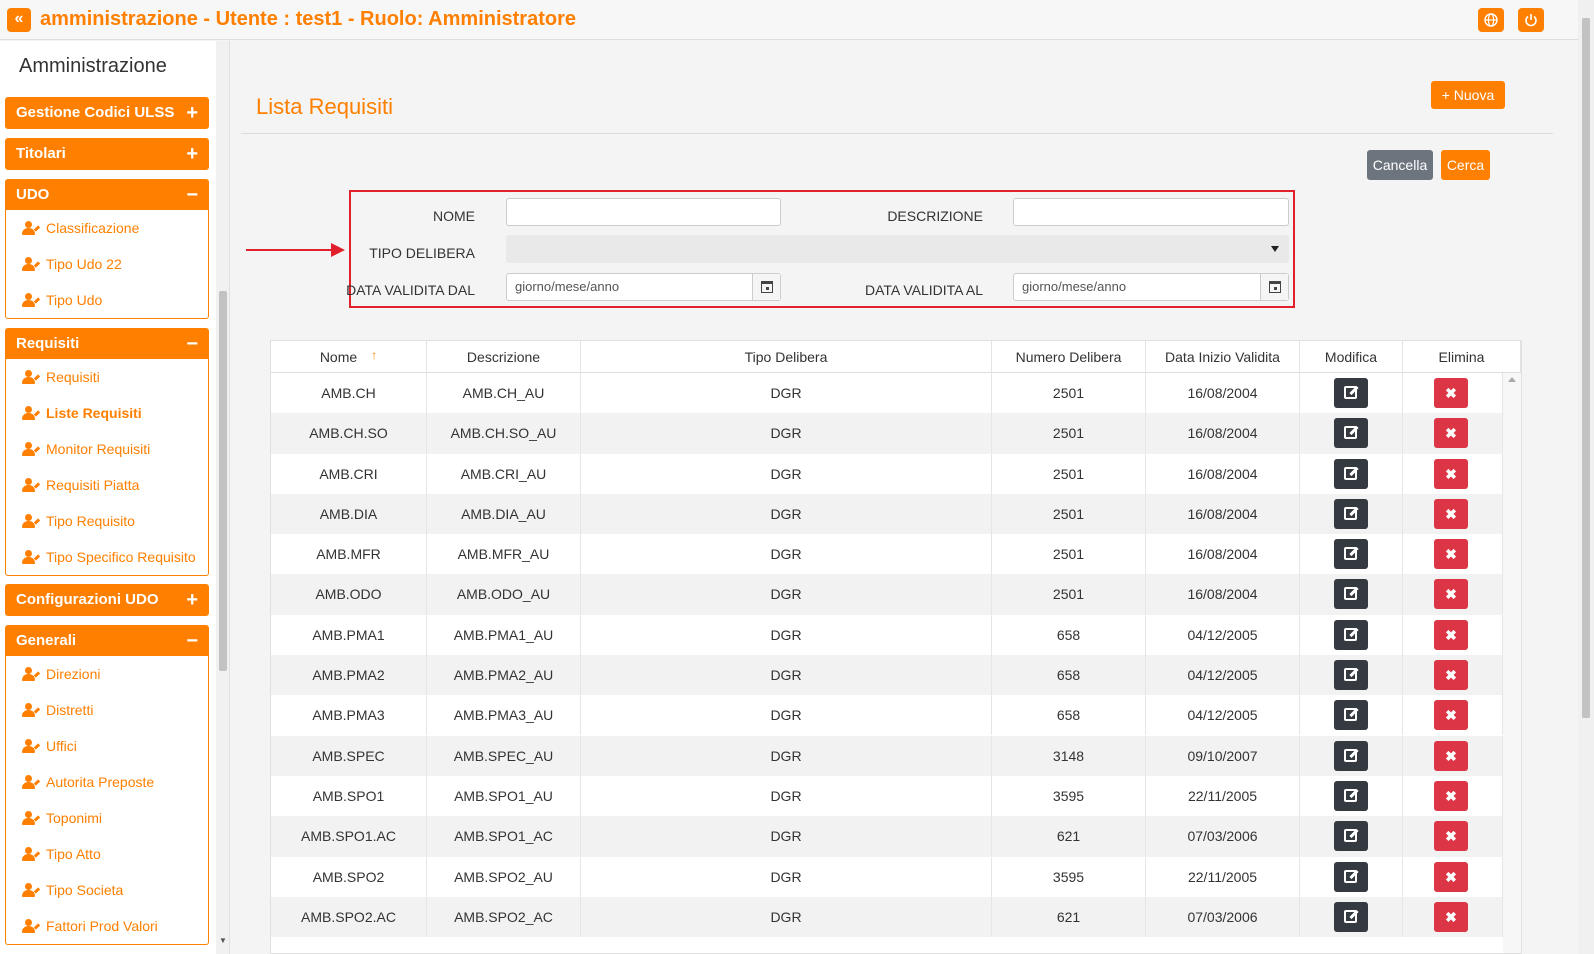 Image resolution: width=1594 pixels, height=954 pixels. I want to click on data-dal-input: giorno/mese/anno, so click(643, 287).